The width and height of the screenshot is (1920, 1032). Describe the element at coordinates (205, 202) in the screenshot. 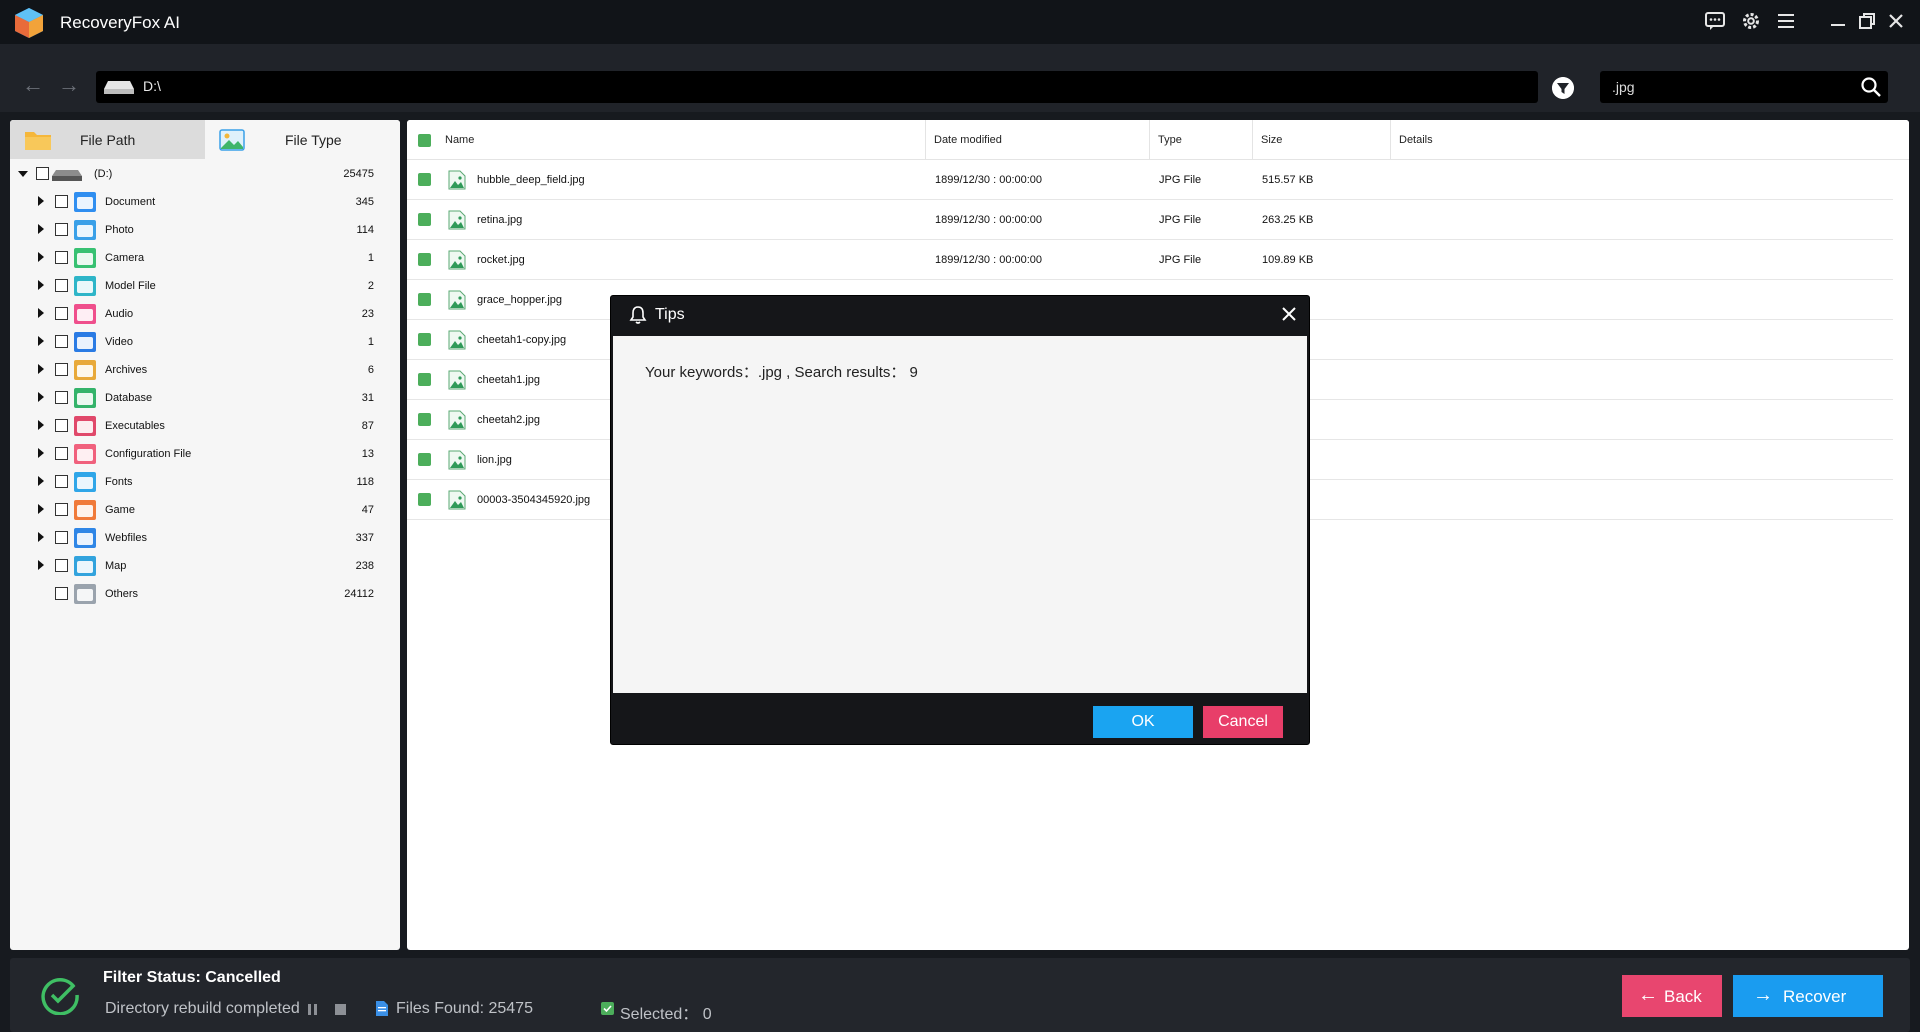

I see `tree-row-document: Document 345` at that location.